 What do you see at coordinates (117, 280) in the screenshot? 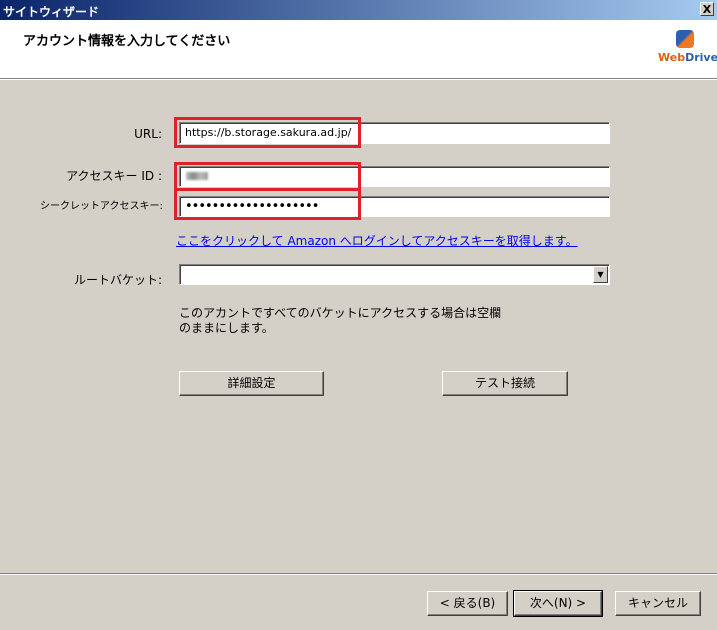
I see `root-bucket-label: ルートバケット:` at bounding box center [117, 280].